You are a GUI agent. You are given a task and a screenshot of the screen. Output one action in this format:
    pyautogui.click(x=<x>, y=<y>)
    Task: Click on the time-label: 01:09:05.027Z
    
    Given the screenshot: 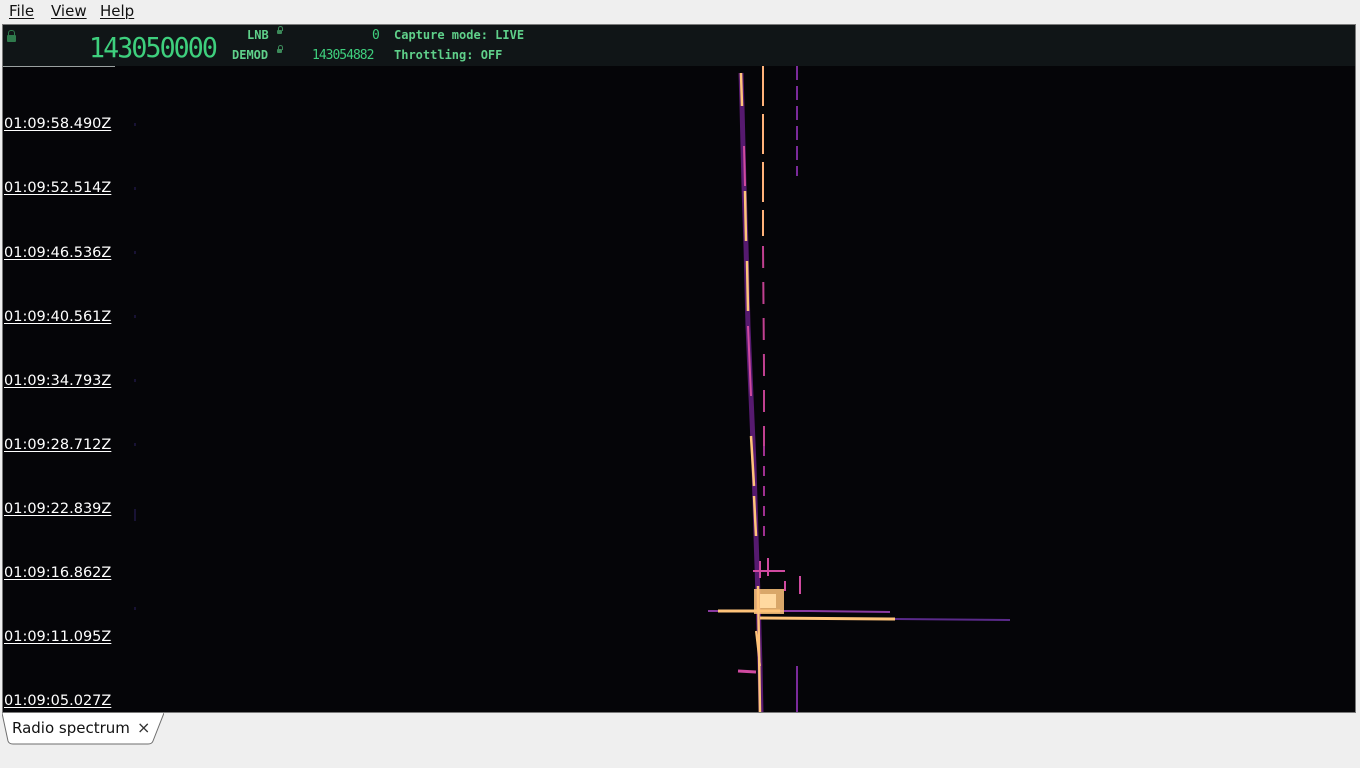 What is the action you would take?
    pyautogui.click(x=58, y=701)
    